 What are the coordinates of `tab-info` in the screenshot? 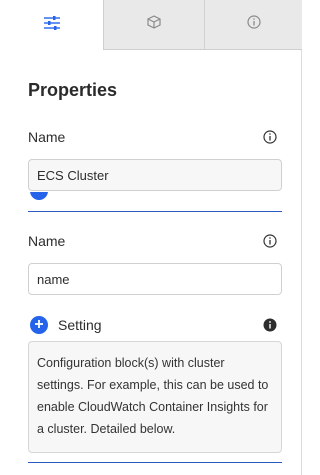 It's located at (253, 25).